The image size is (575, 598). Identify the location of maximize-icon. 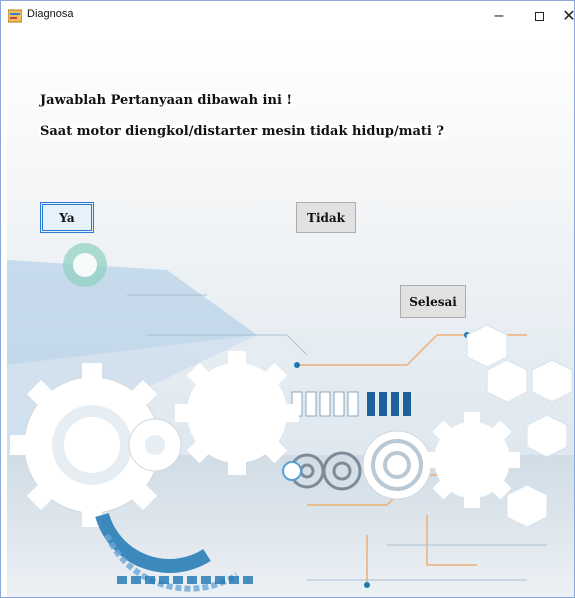
(539, 16).